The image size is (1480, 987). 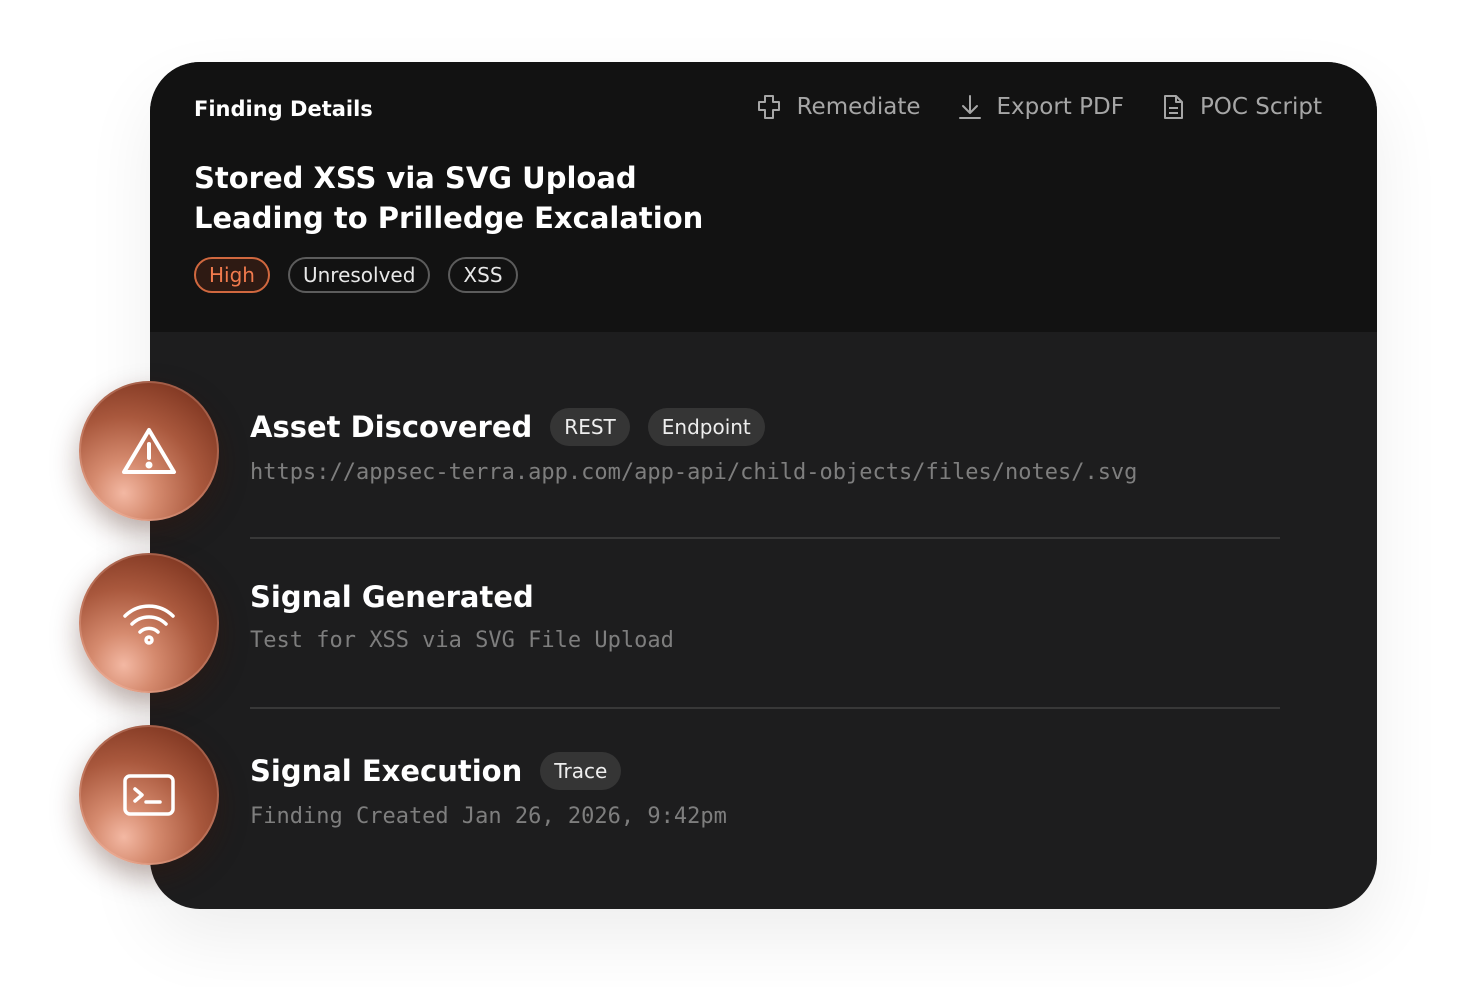 What do you see at coordinates (483, 275) in the screenshot?
I see `category-badge: XSS` at bounding box center [483, 275].